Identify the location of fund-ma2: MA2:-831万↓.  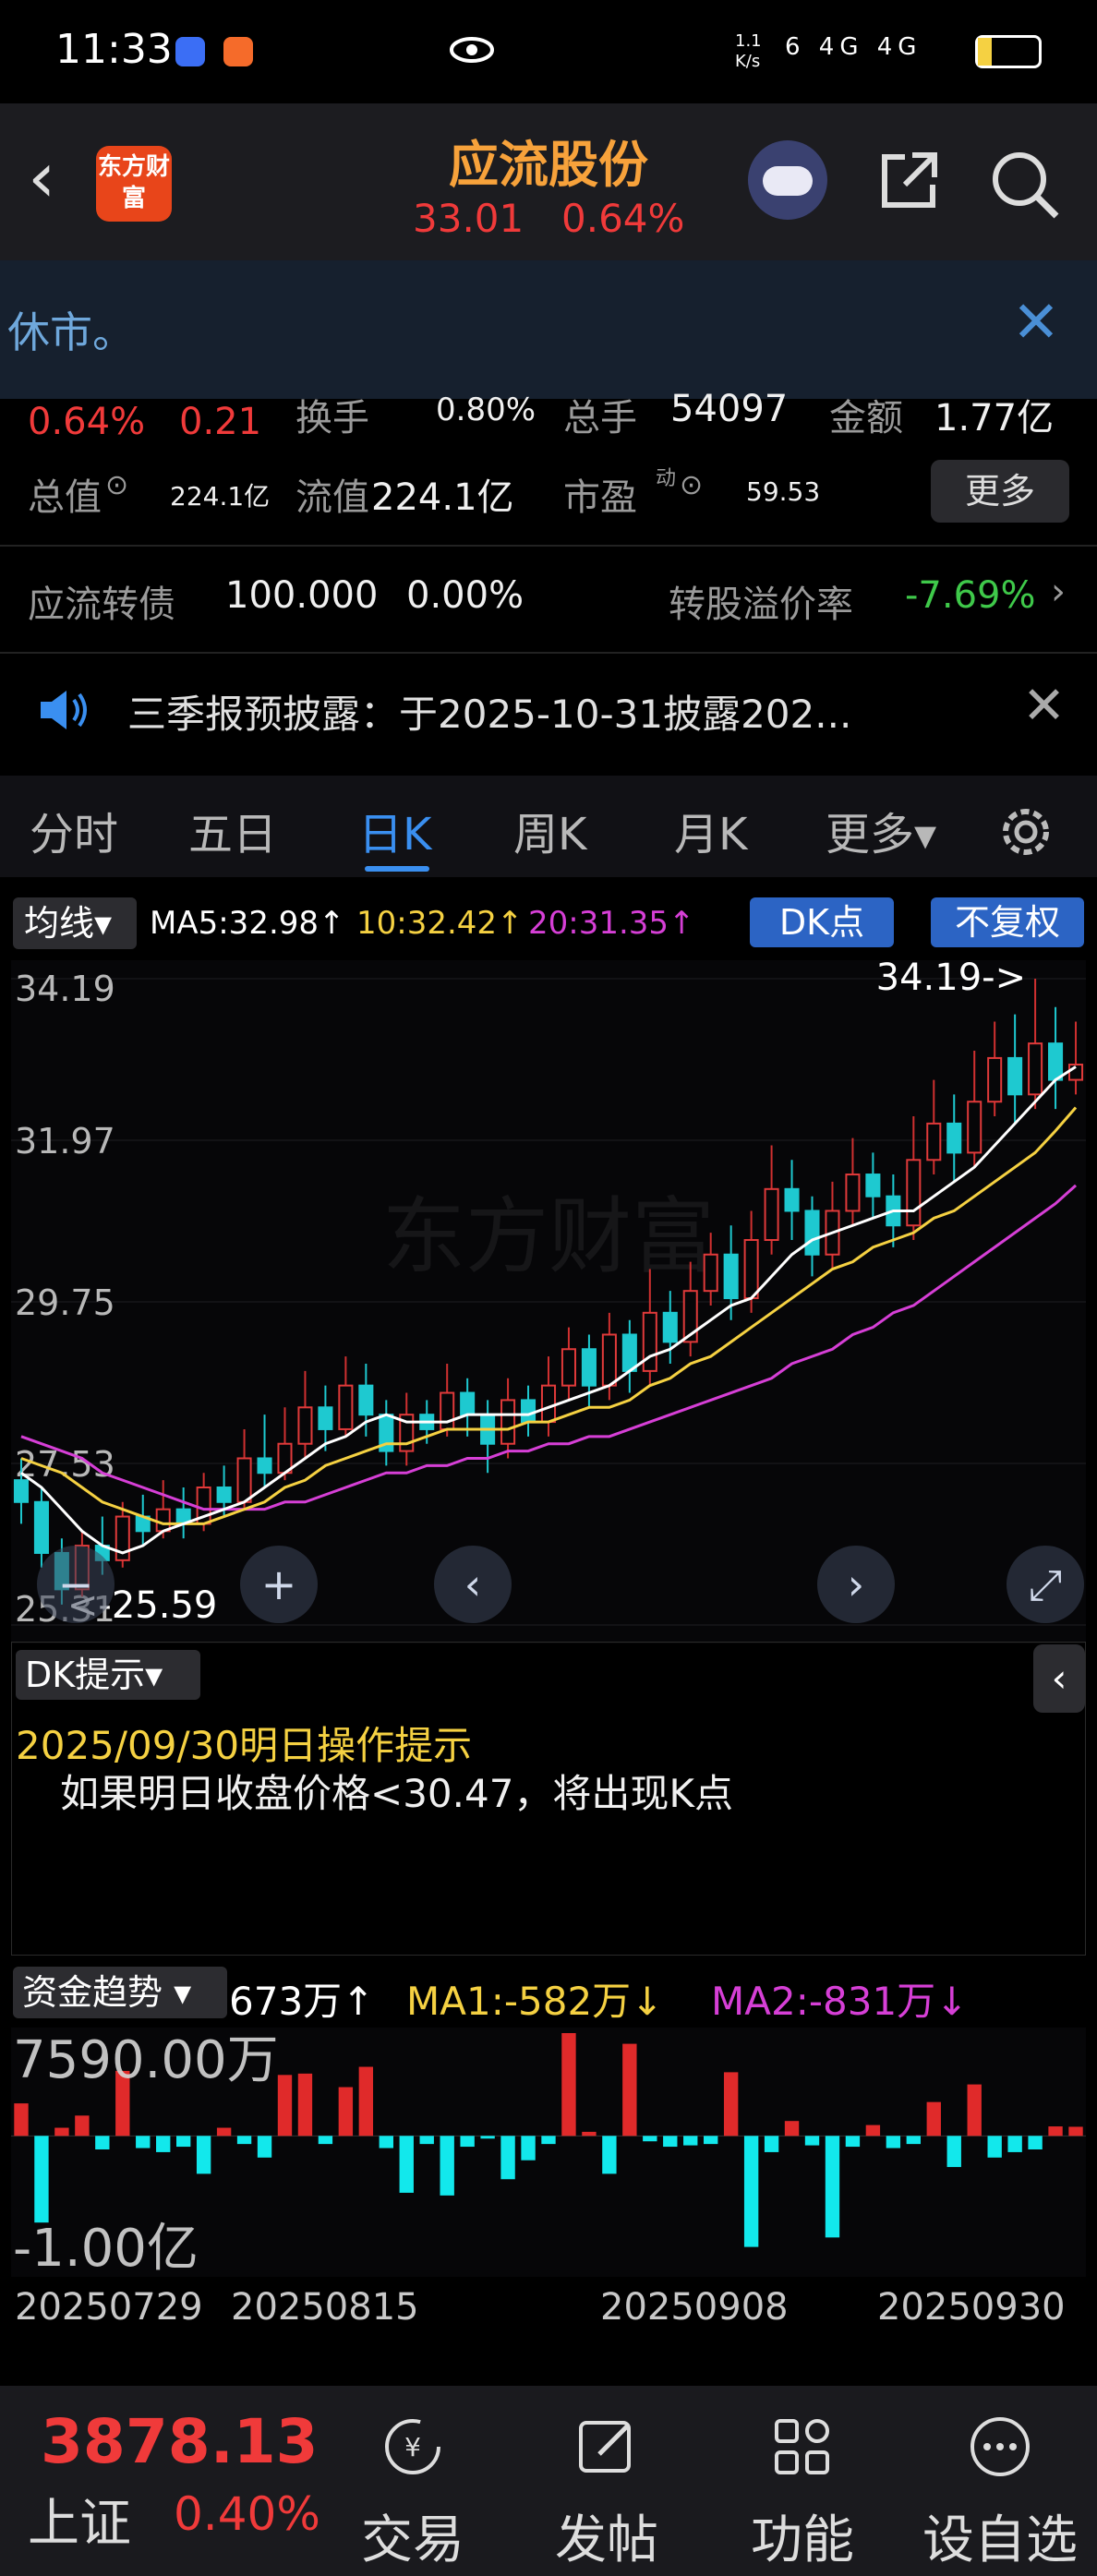
(840, 2001).